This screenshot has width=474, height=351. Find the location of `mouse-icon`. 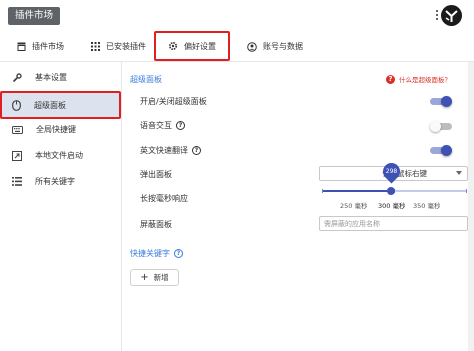

mouse-icon is located at coordinates (16, 105).